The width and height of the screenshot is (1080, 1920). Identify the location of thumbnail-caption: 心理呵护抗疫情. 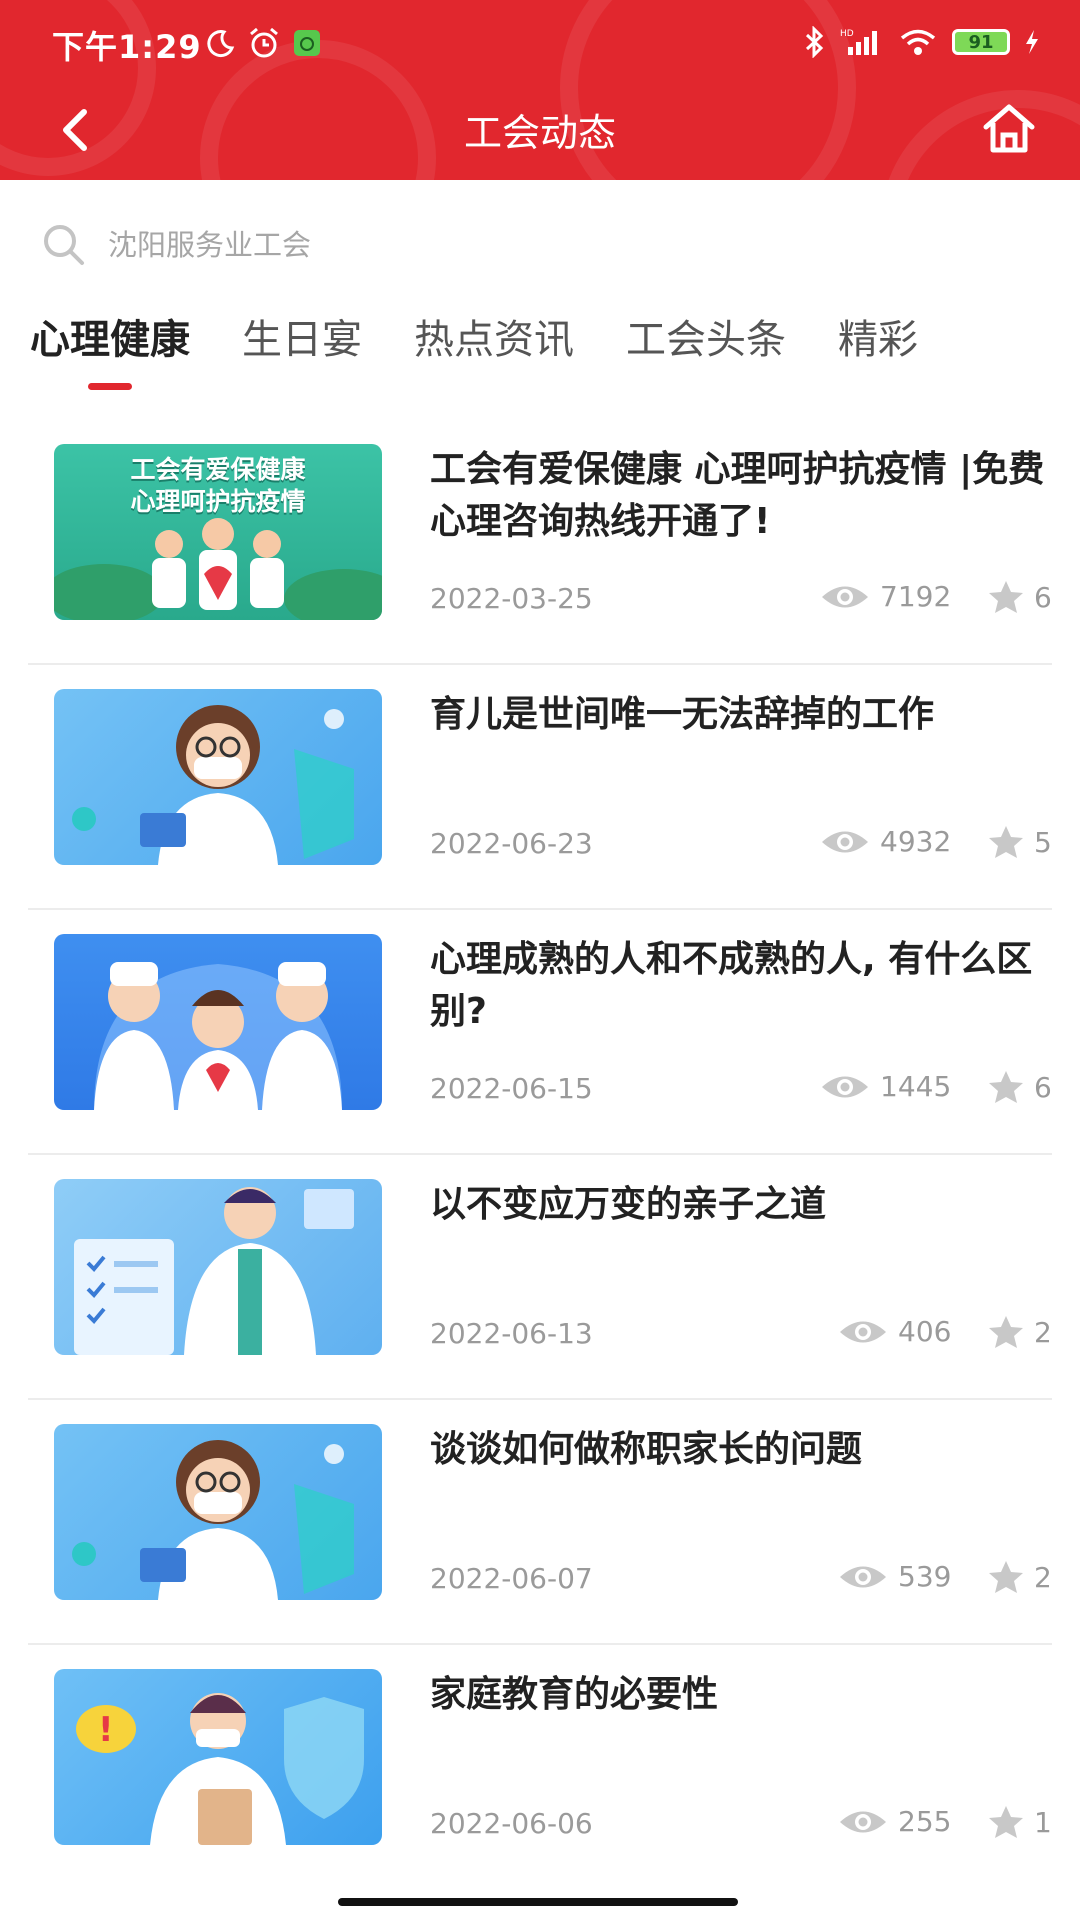
(218, 501).